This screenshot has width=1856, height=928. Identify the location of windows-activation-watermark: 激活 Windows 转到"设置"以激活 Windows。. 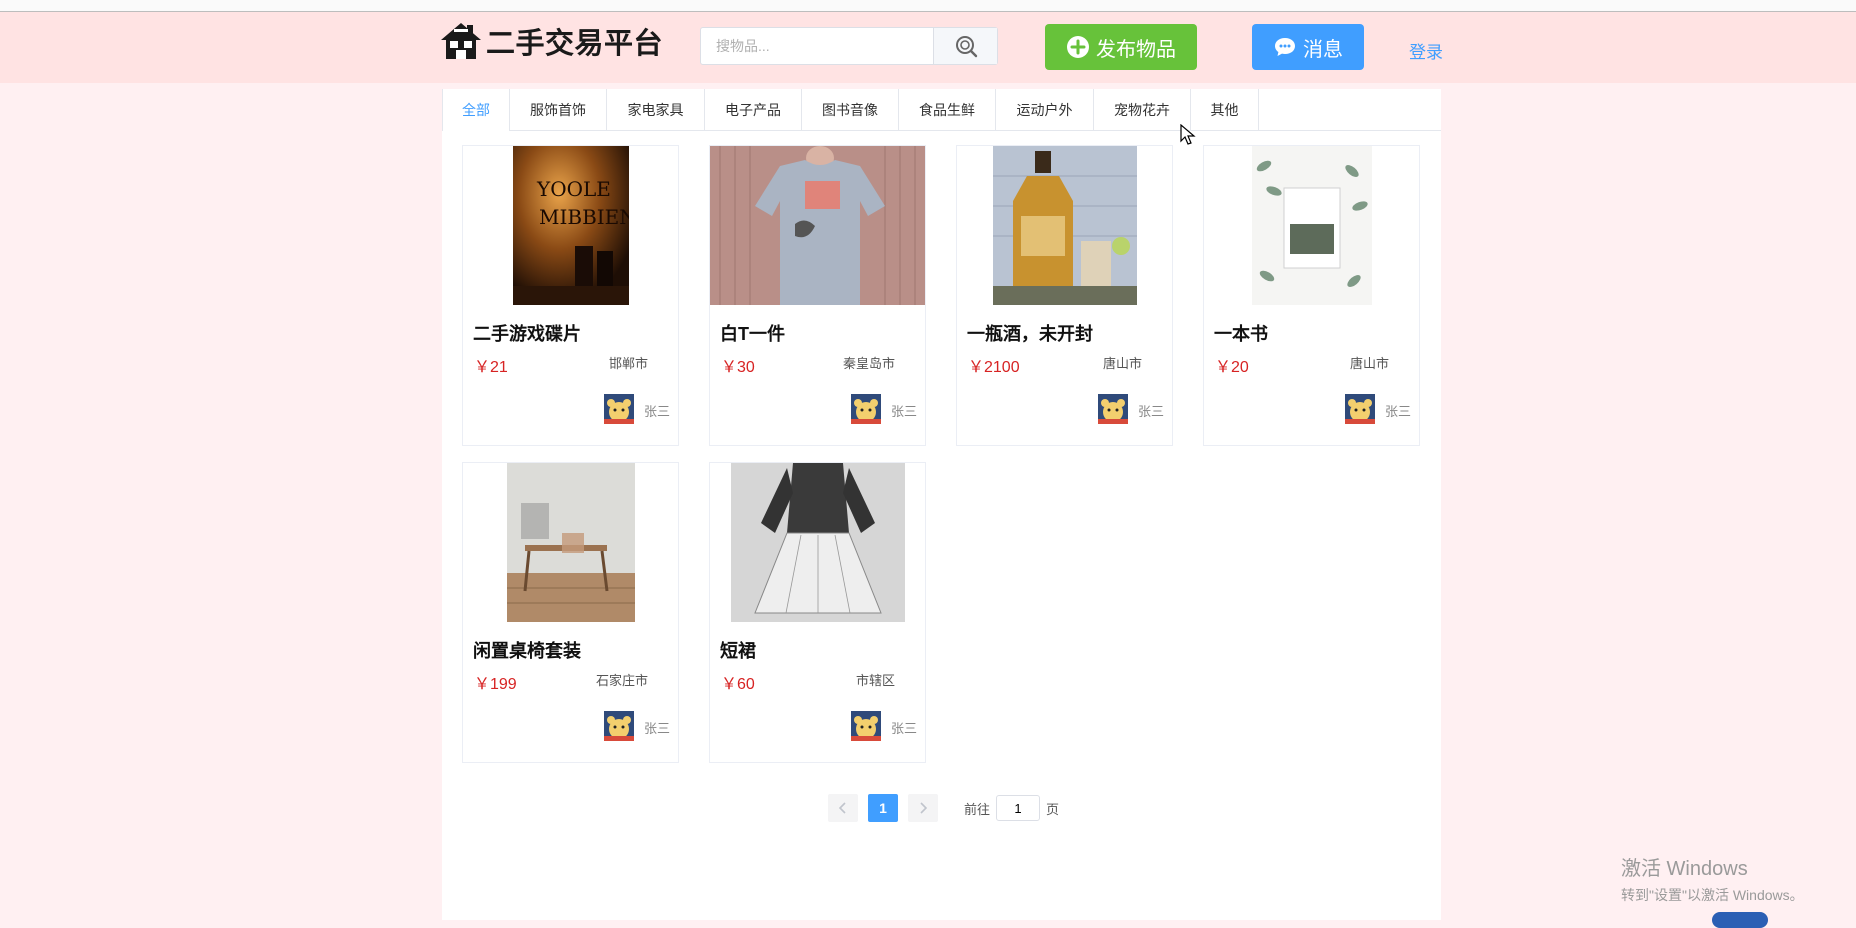
(1712, 878).